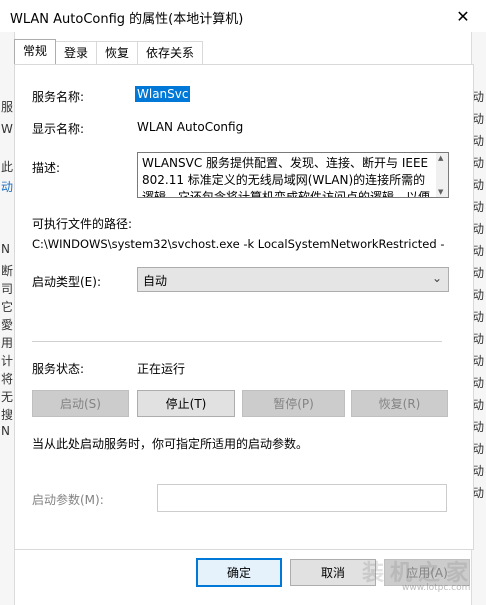 This screenshot has height=605, width=486. What do you see at coordinates (7, 397) in the screenshot?
I see `bg-glyph: 无` at bounding box center [7, 397].